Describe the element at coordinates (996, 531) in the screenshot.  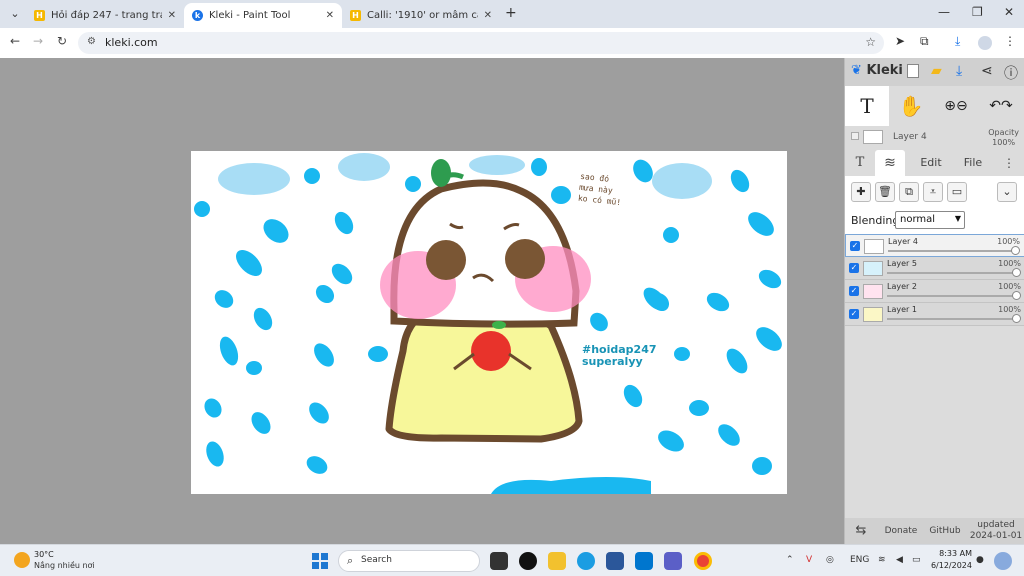
I see `updated-info: updated 2024-01-01` at that location.